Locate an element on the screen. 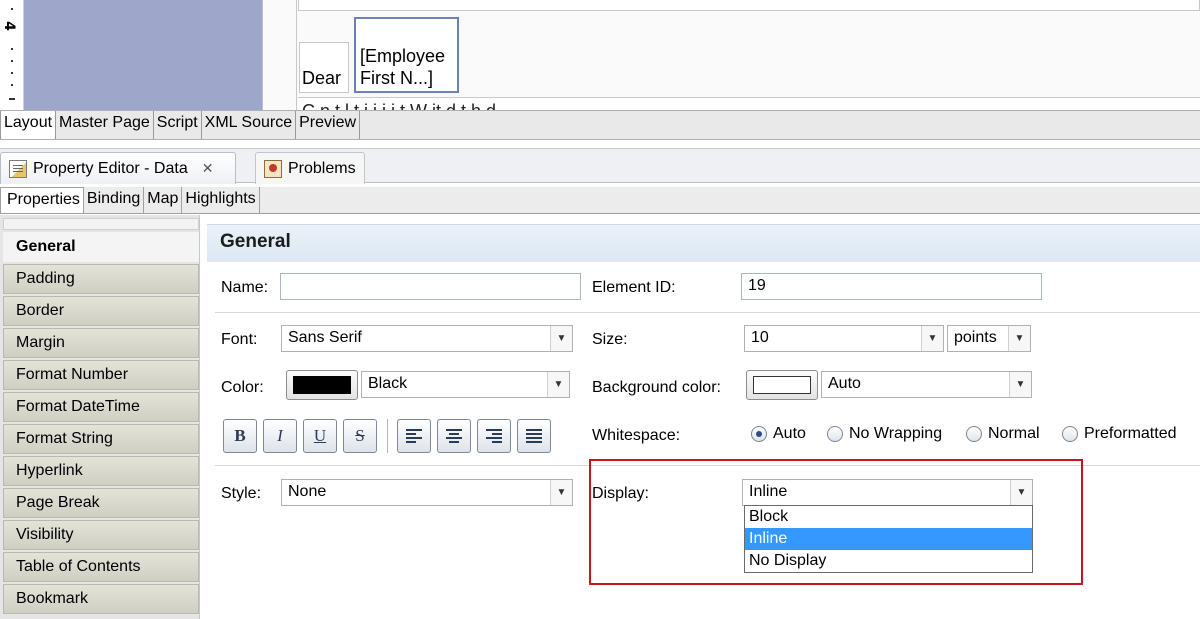 The width and height of the screenshot is (1200, 619). size-select-value: 10 is located at coordinates (760, 337).